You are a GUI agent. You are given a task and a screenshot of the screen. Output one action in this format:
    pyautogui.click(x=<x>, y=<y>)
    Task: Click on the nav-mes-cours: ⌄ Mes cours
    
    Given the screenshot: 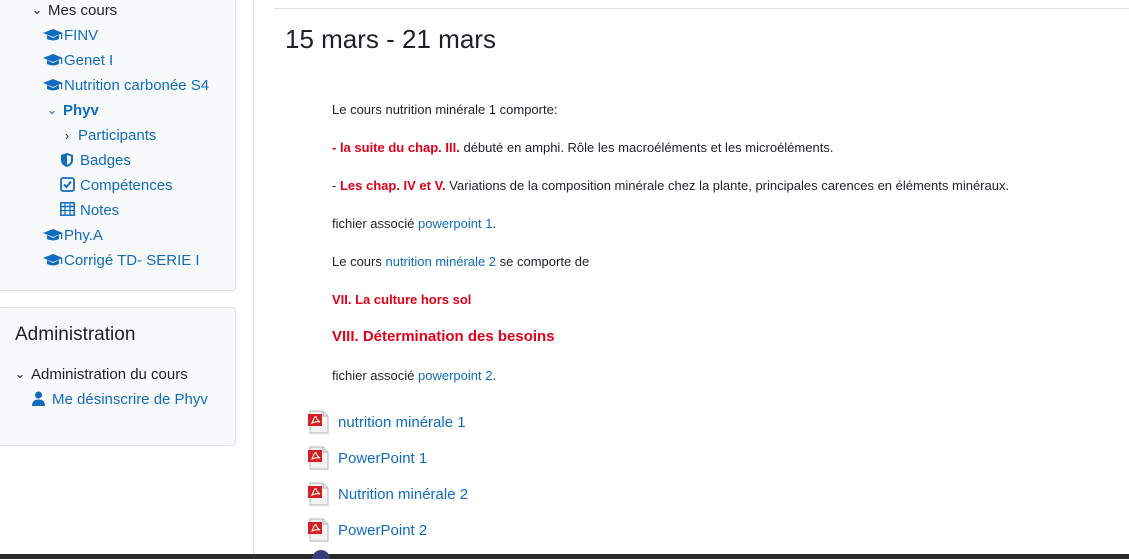 What is the action you would take?
    pyautogui.click(x=74, y=10)
    